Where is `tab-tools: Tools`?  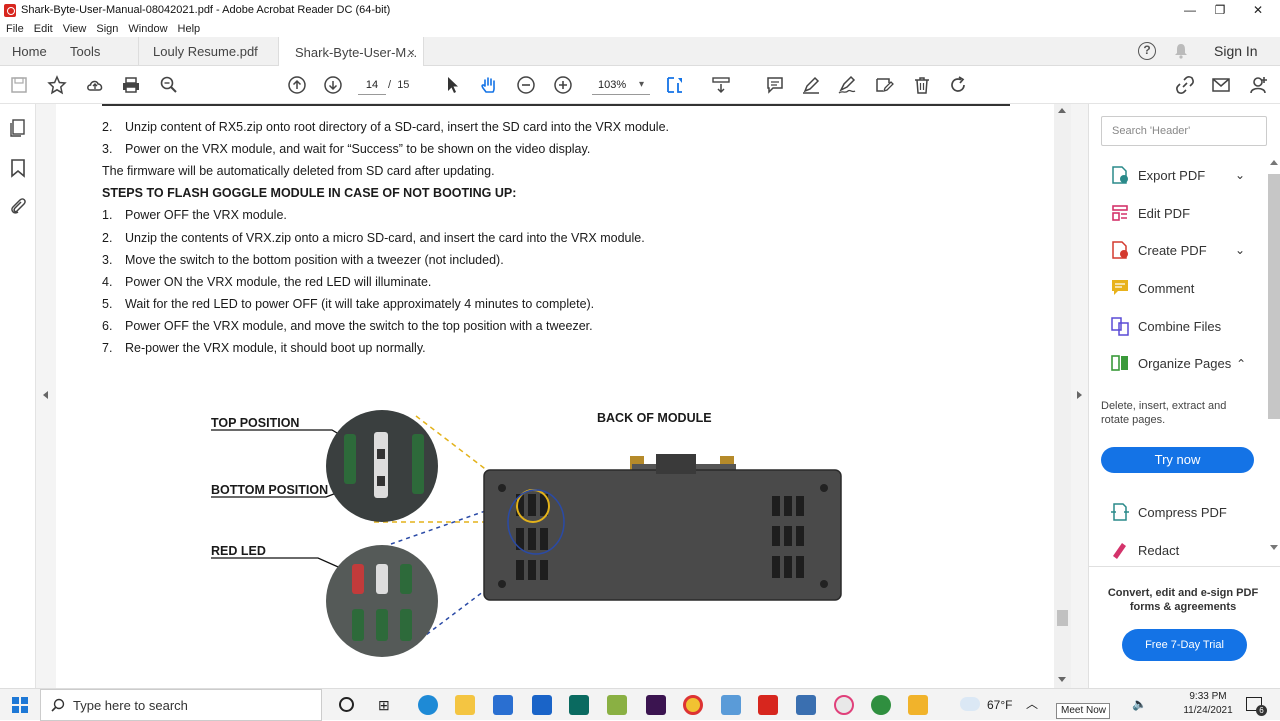
tab-tools: Tools is located at coordinates (85, 51).